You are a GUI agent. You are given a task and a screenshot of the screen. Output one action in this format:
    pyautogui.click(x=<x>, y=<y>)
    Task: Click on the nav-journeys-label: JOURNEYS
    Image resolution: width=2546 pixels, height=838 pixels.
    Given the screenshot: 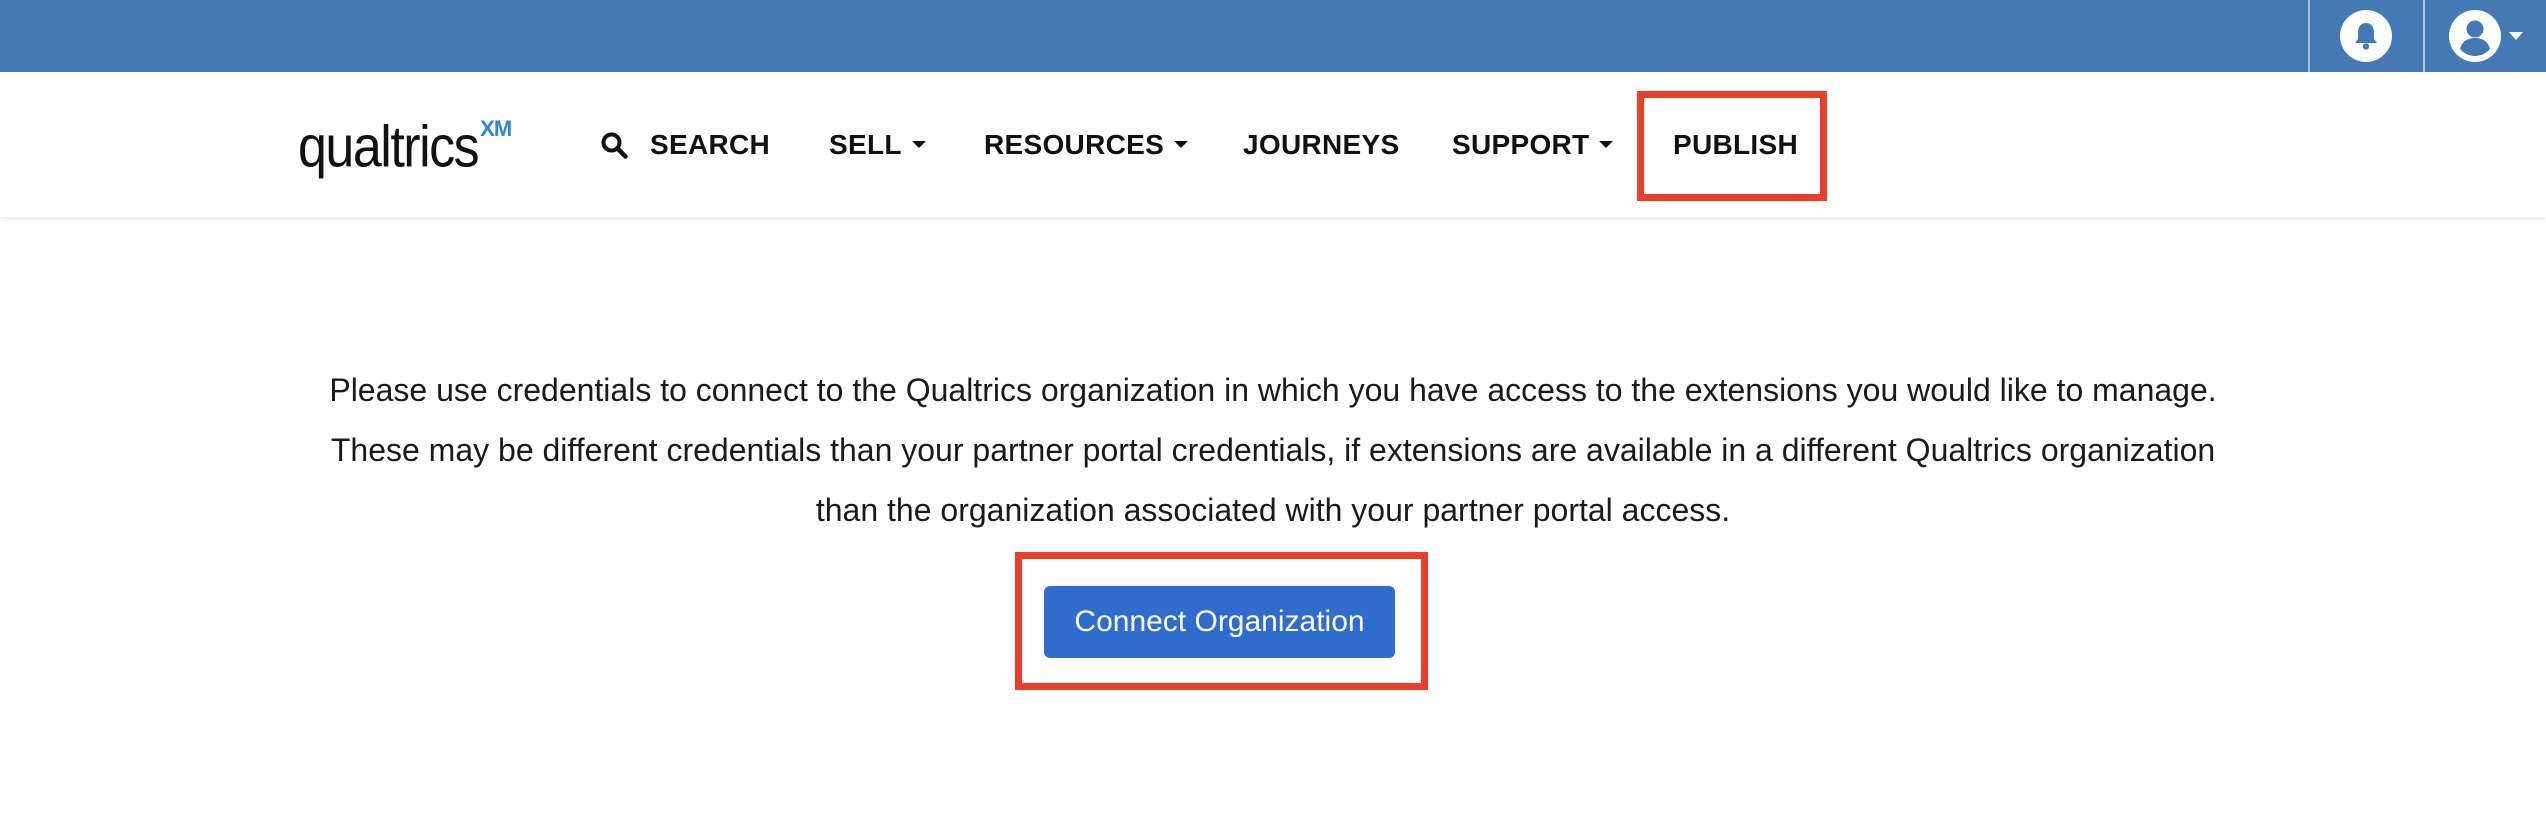 What is the action you would take?
    pyautogui.click(x=1321, y=144)
    